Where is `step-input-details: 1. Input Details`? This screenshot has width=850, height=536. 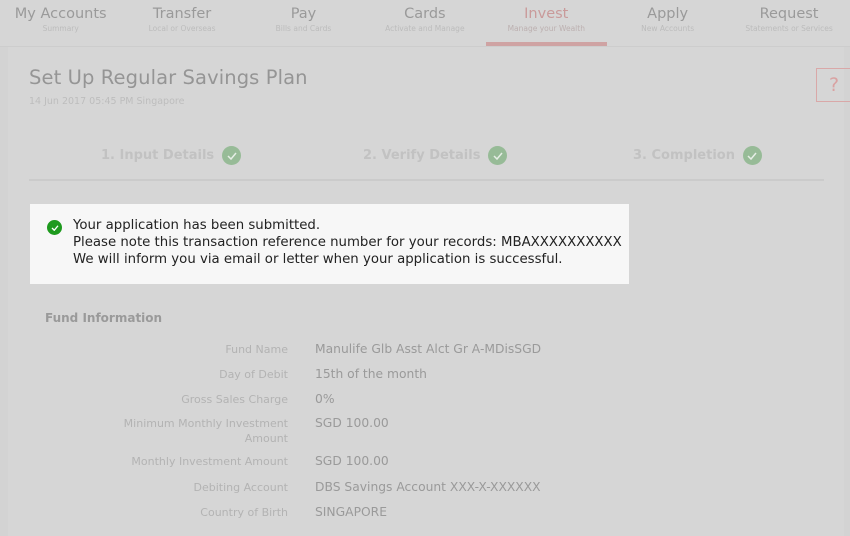 step-input-details: 1. Input Details is located at coordinates (171, 155).